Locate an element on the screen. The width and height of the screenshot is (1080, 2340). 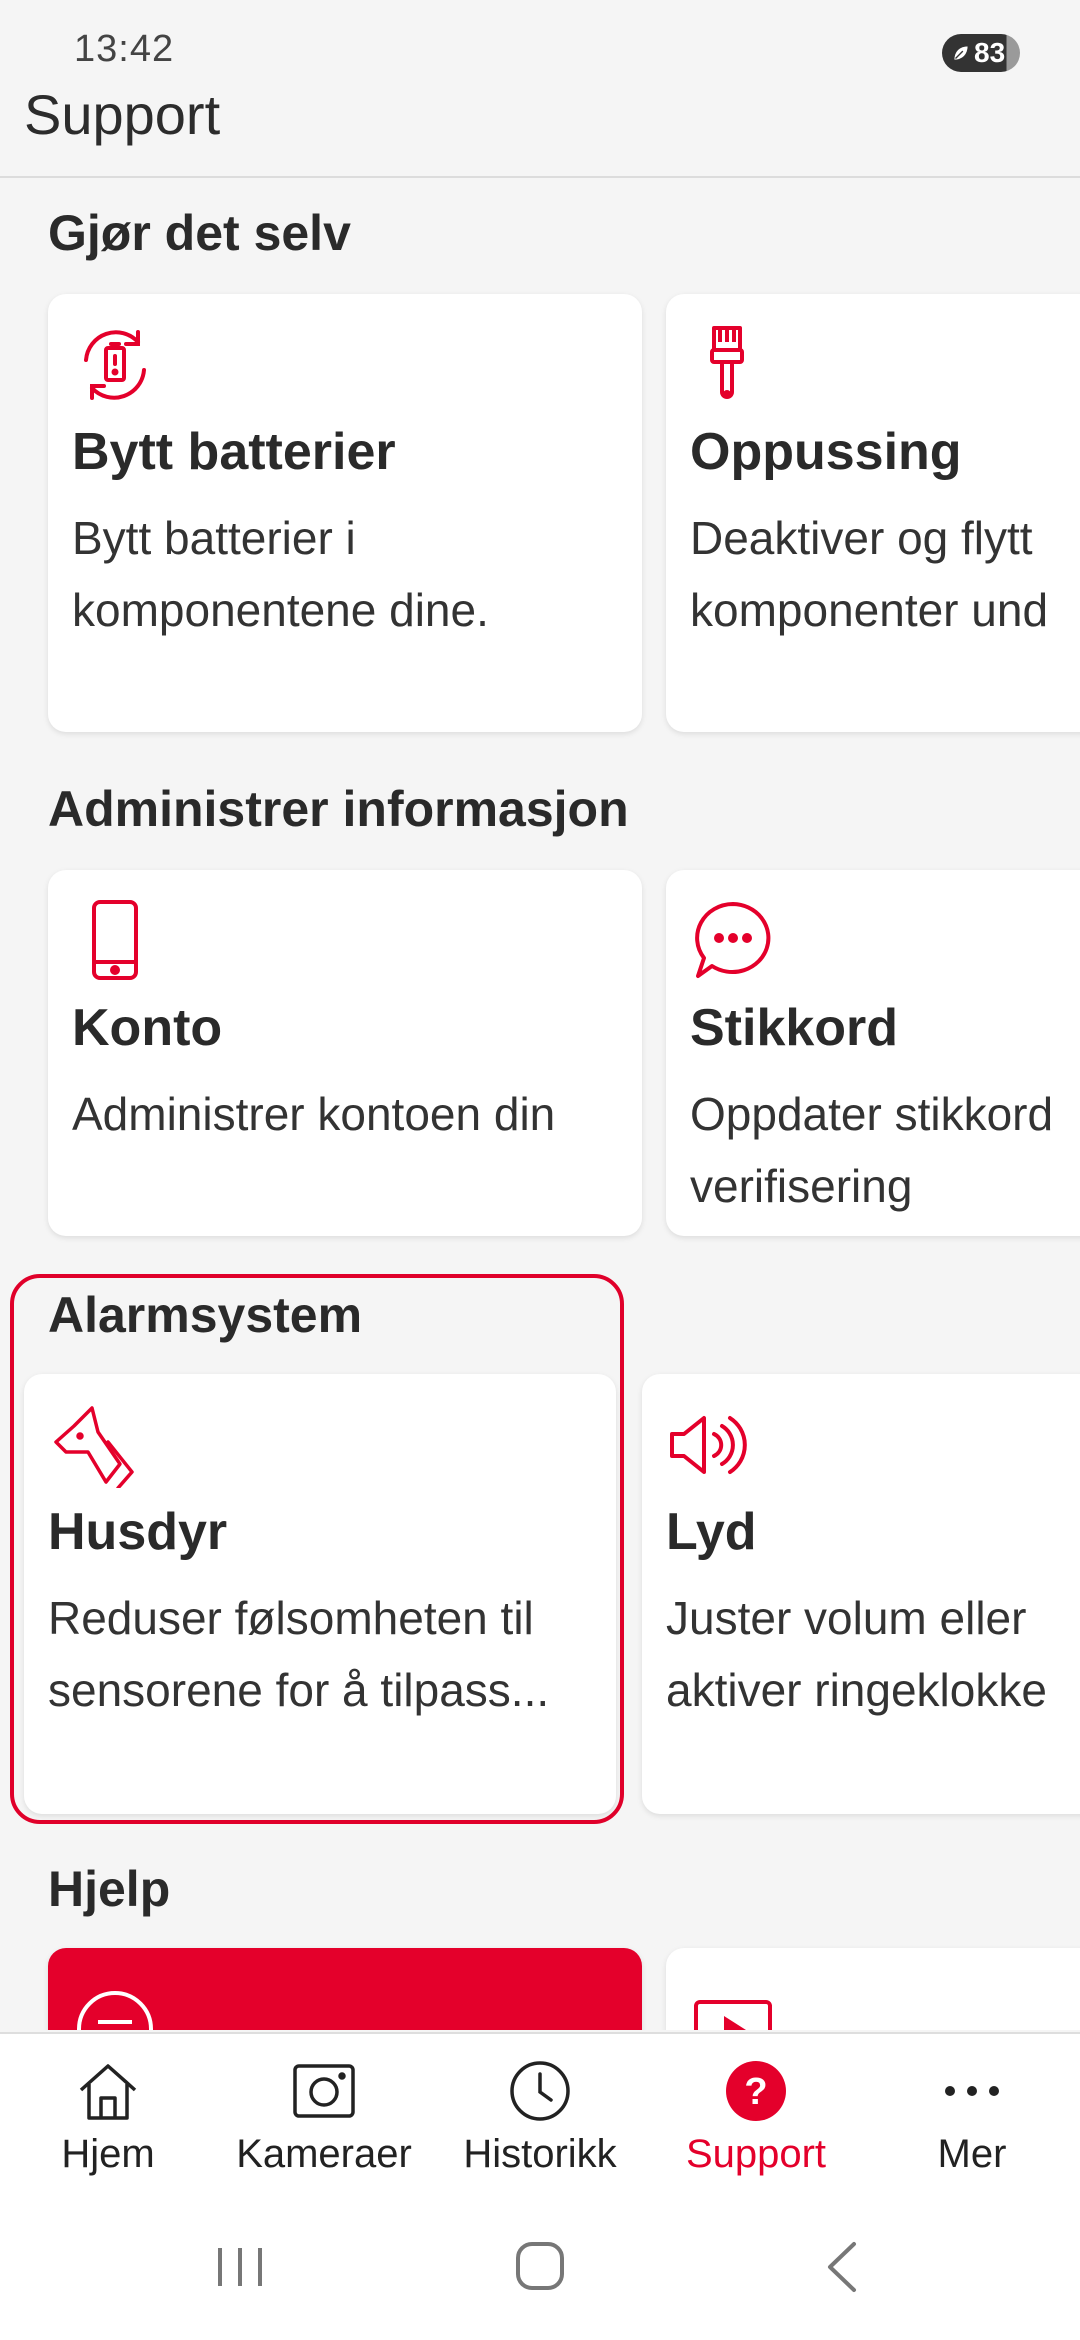
nav-label: Kameraer is located at coordinates (324, 2154).